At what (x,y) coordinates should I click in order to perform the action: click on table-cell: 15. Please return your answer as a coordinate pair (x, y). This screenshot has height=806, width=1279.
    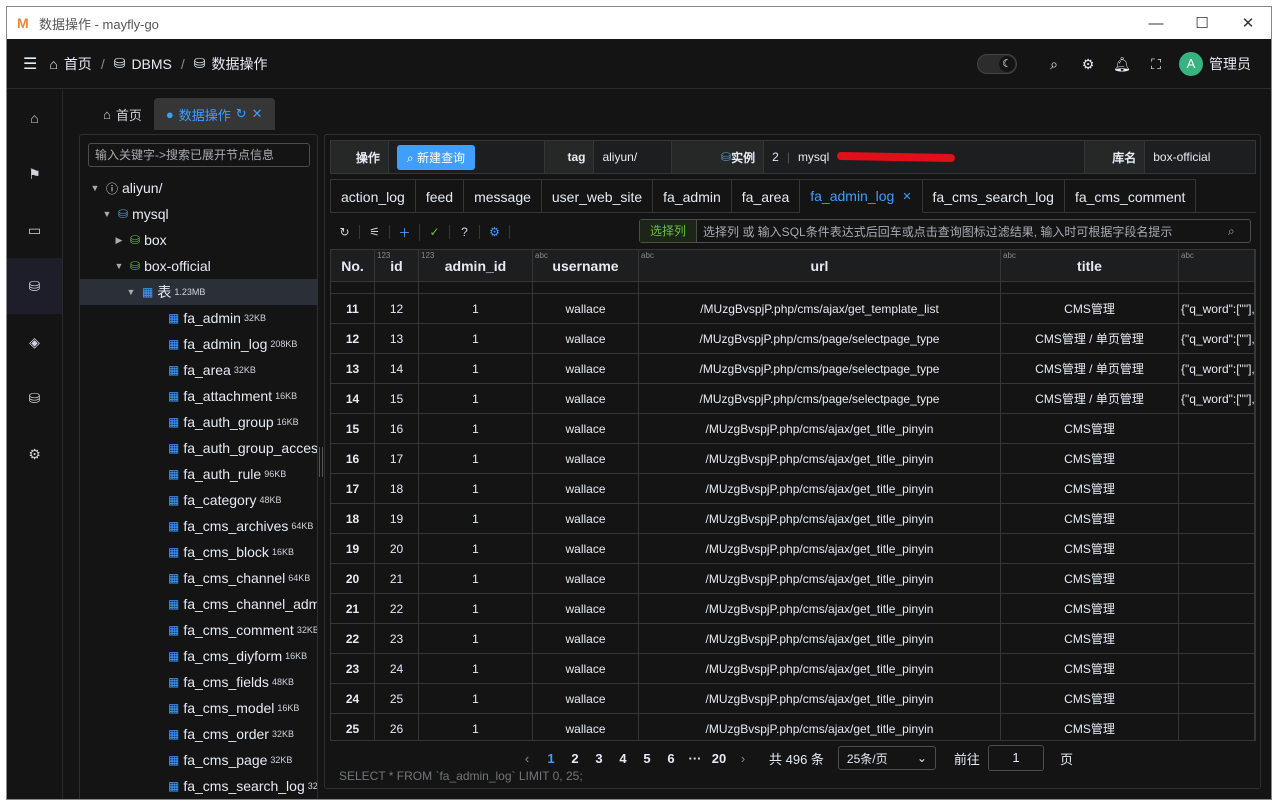
    Looking at the image, I should click on (397, 398).